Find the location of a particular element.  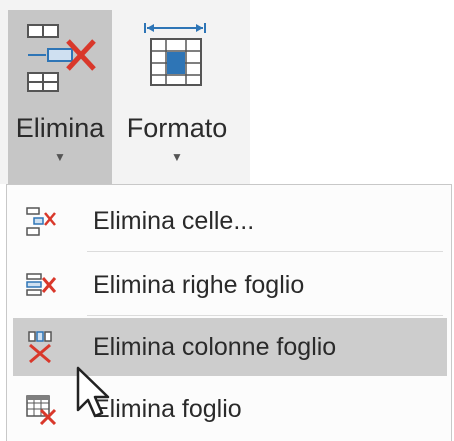

delete-dropdown-button: Elimina ▼ is located at coordinates (60, 97).